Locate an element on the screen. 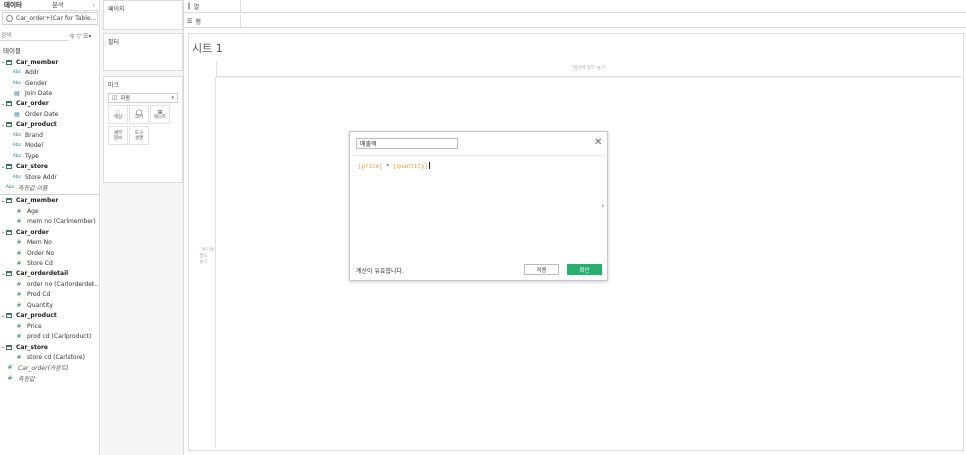 The height and width of the screenshot is (455, 966). tab-analytics: 분석 is located at coordinates (58, 5).